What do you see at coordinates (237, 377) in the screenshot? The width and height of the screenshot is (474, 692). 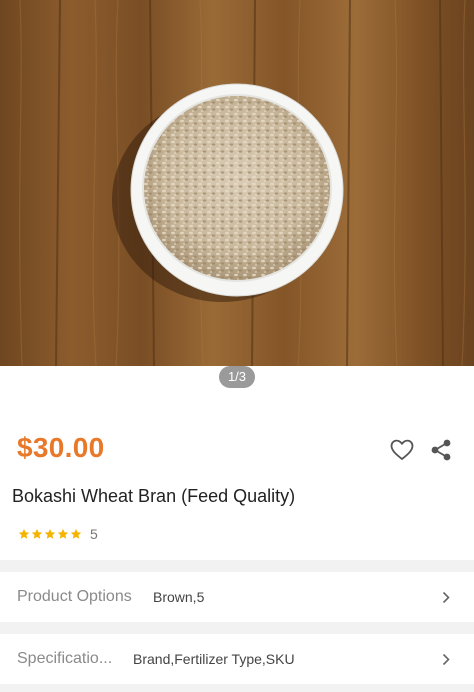 I see `image-counter: 1/3` at bounding box center [237, 377].